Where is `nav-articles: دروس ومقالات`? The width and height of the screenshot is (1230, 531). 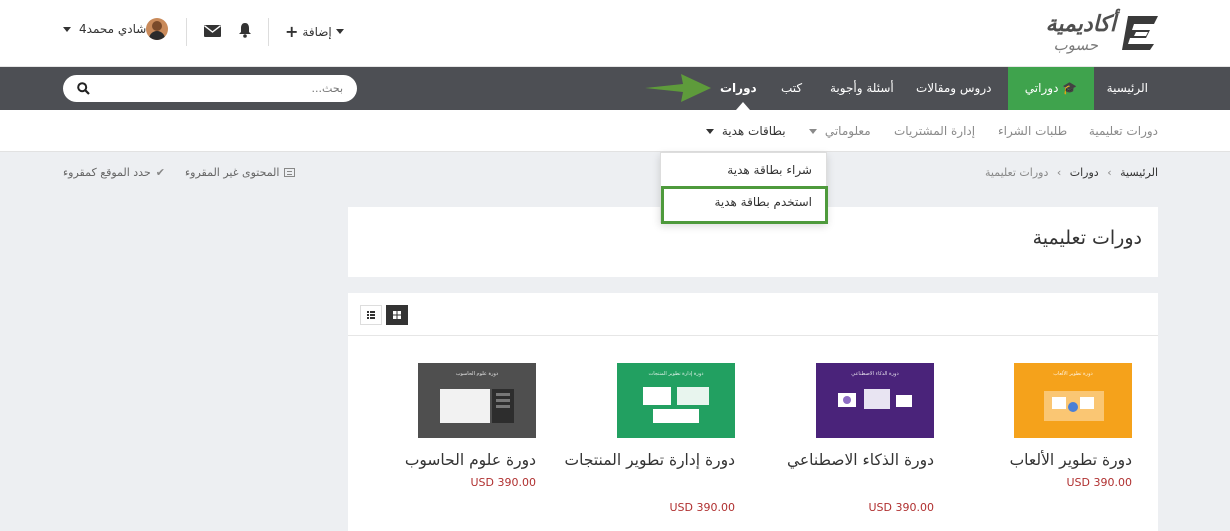 nav-articles: دروس ومقالات is located at coordinates (954, 88).